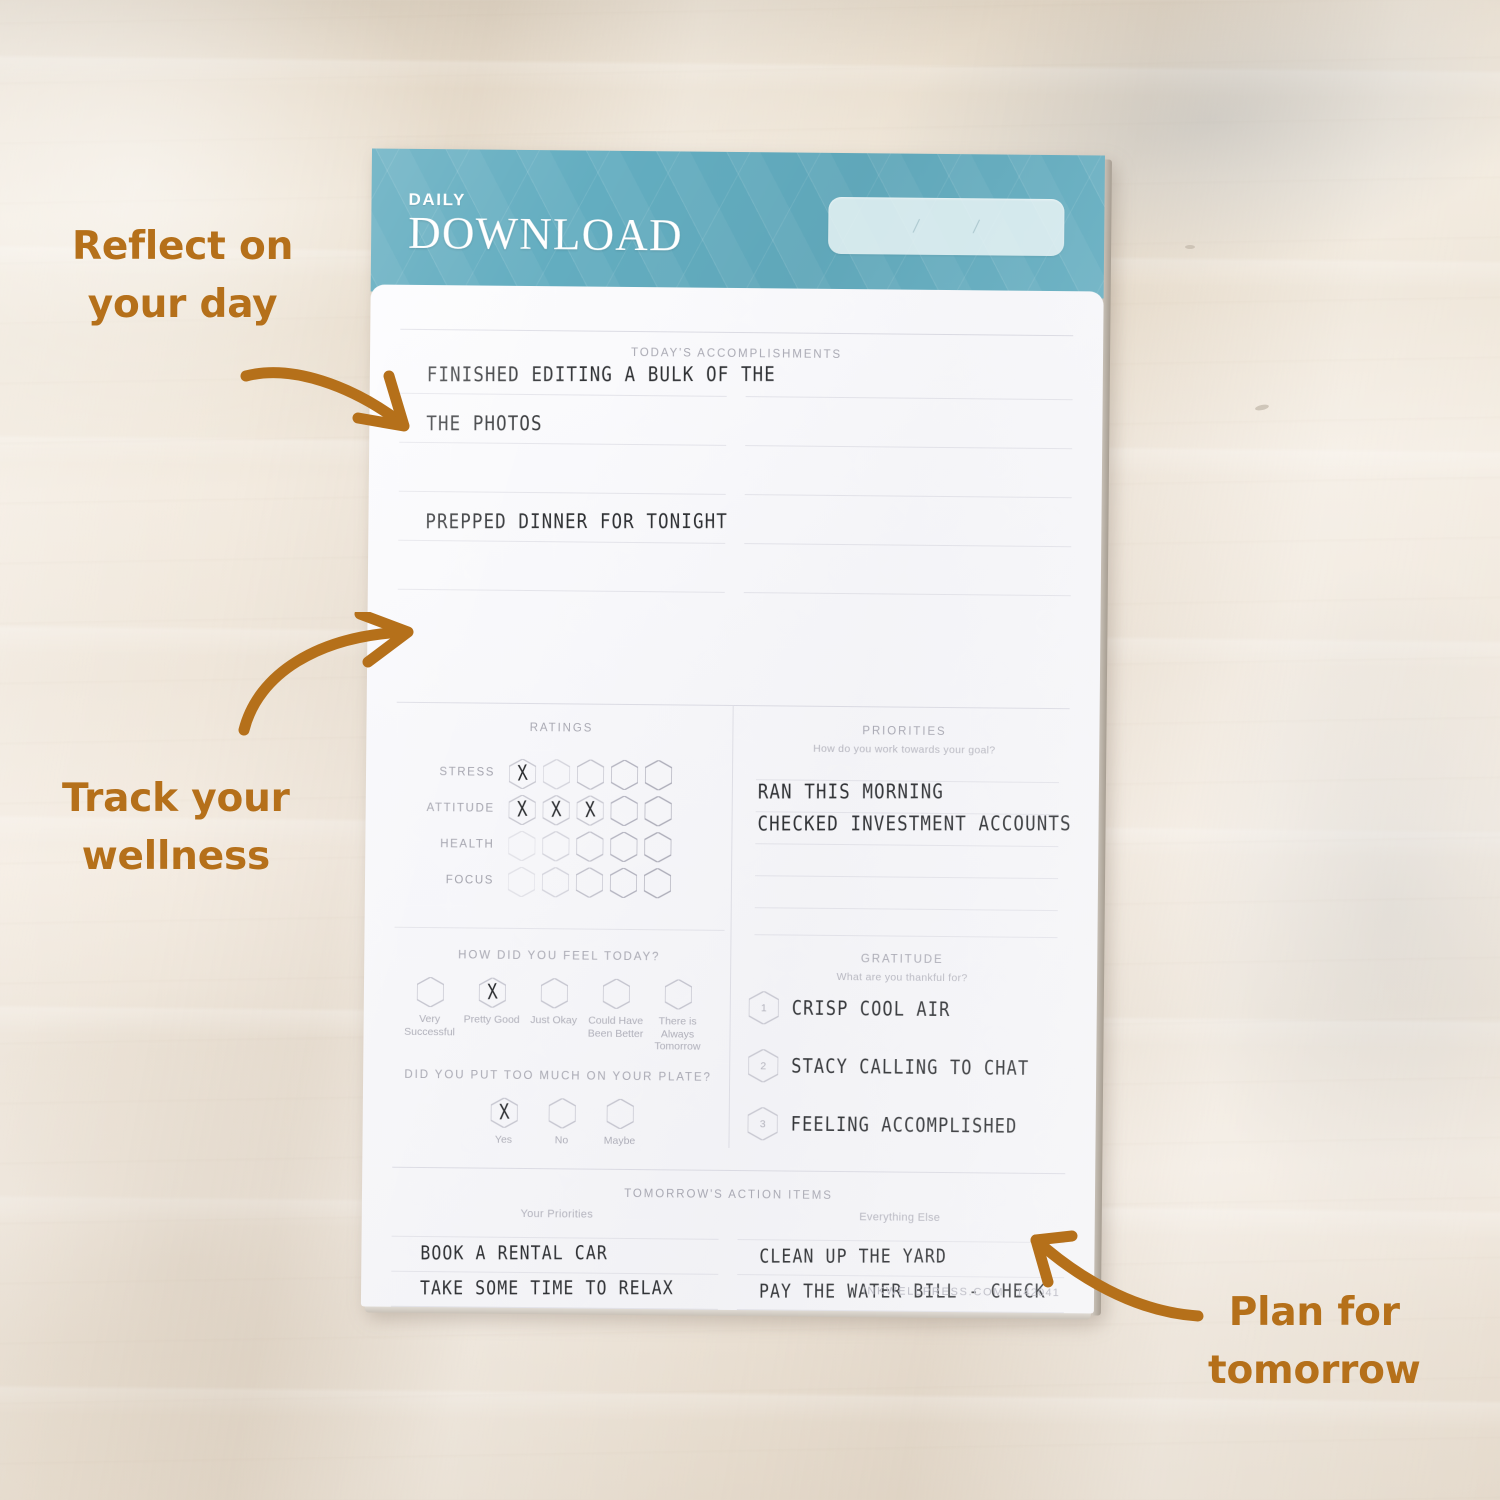 Image resolution: width=1500 pixels, height=1500 pixels. I want to click on tomorrow-priority-entry: BOOK A RENTAL CAR, so click(514, 1253).